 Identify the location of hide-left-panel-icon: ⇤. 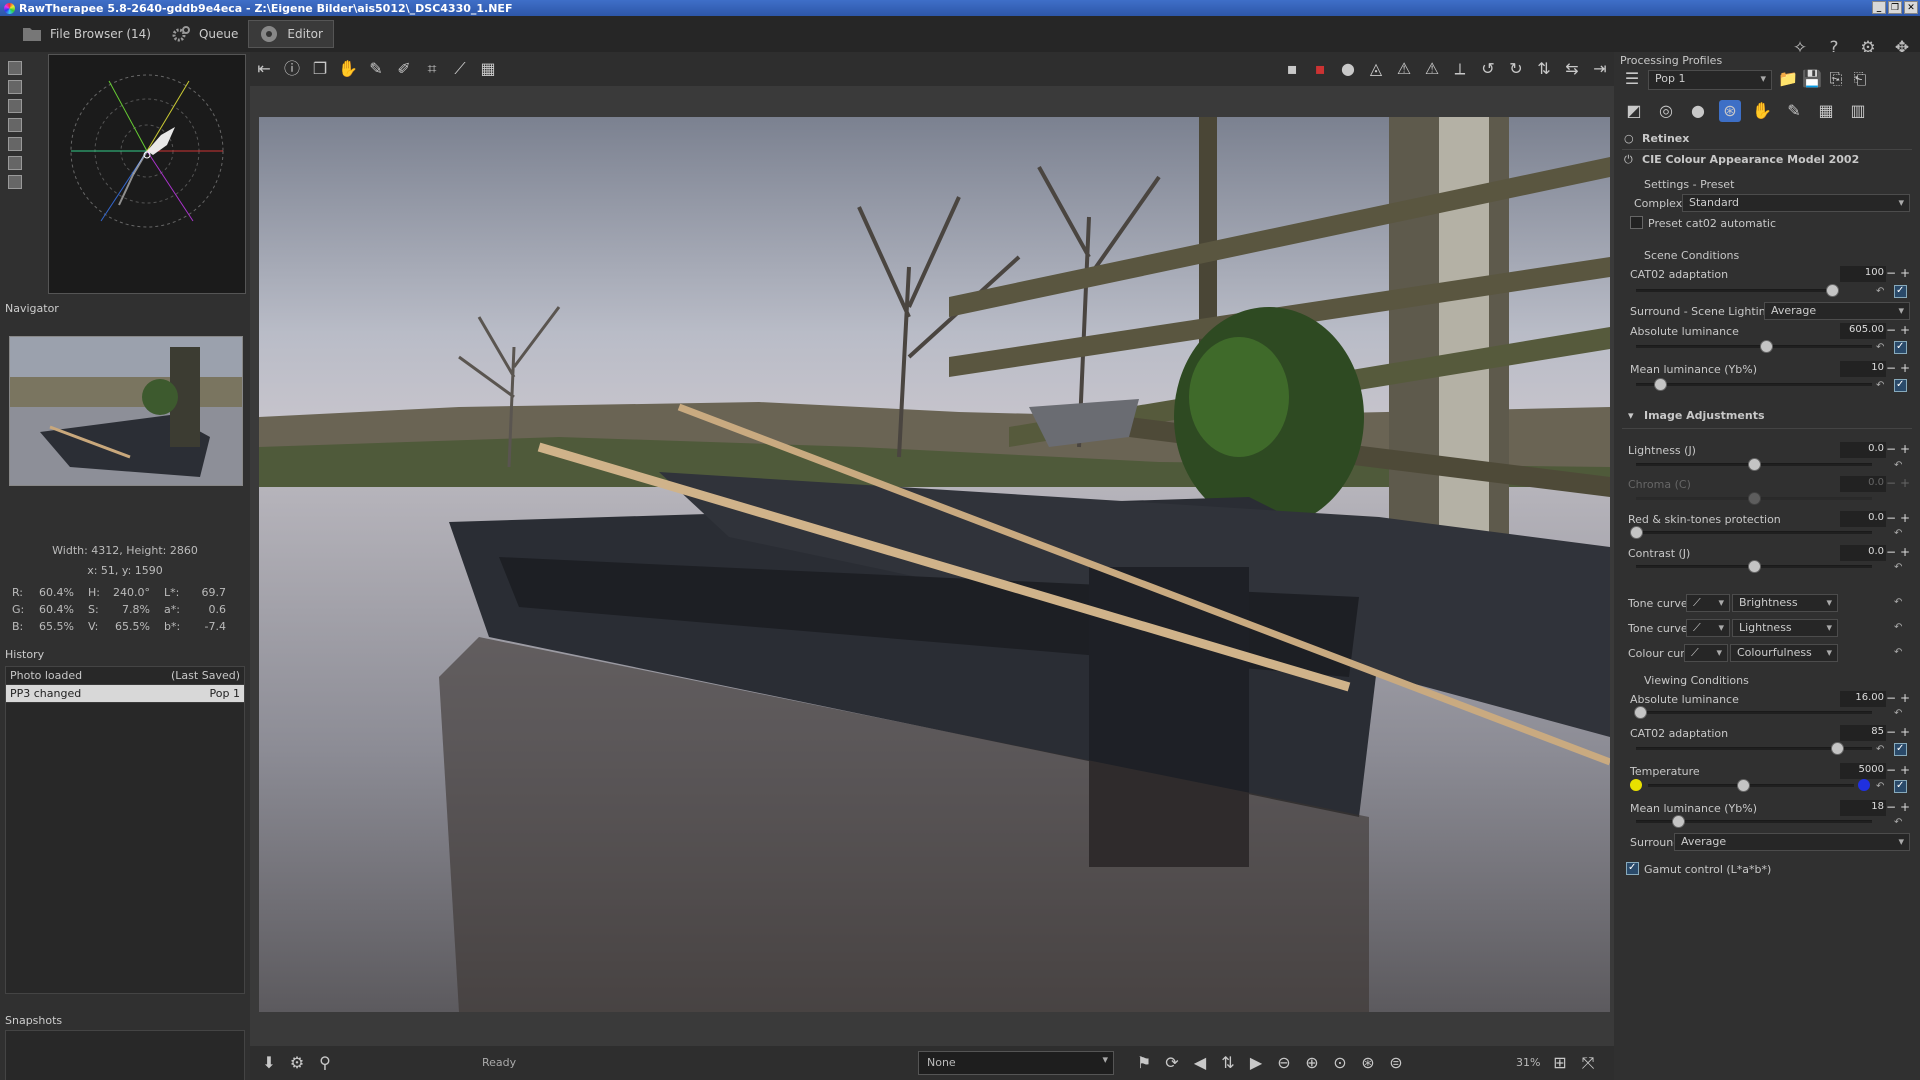
(264, 69).